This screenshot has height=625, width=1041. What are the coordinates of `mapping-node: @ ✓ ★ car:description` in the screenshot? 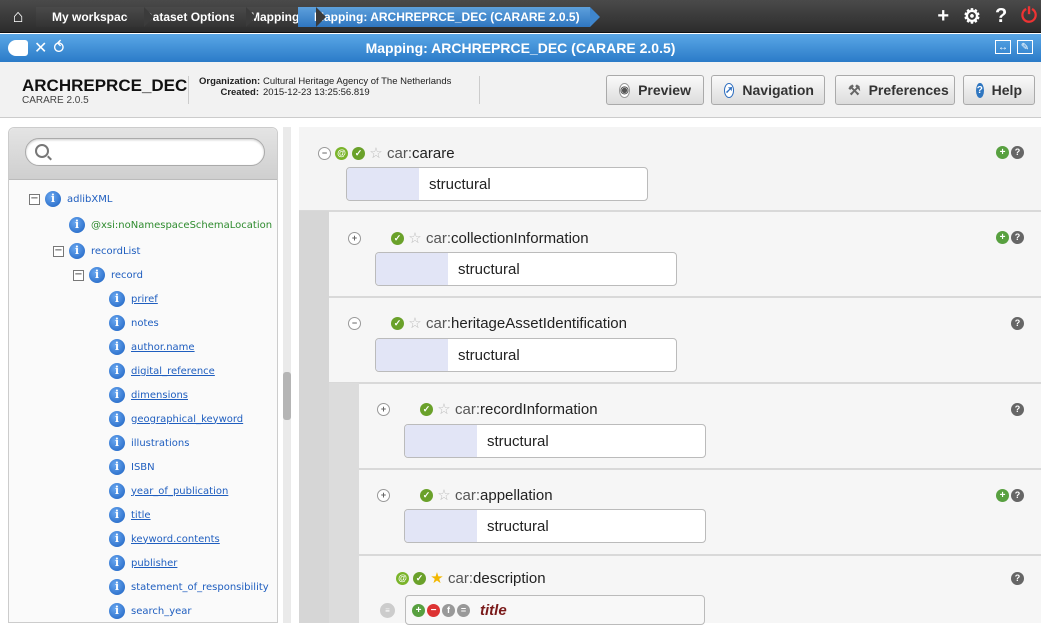 It's located at (471, 578).